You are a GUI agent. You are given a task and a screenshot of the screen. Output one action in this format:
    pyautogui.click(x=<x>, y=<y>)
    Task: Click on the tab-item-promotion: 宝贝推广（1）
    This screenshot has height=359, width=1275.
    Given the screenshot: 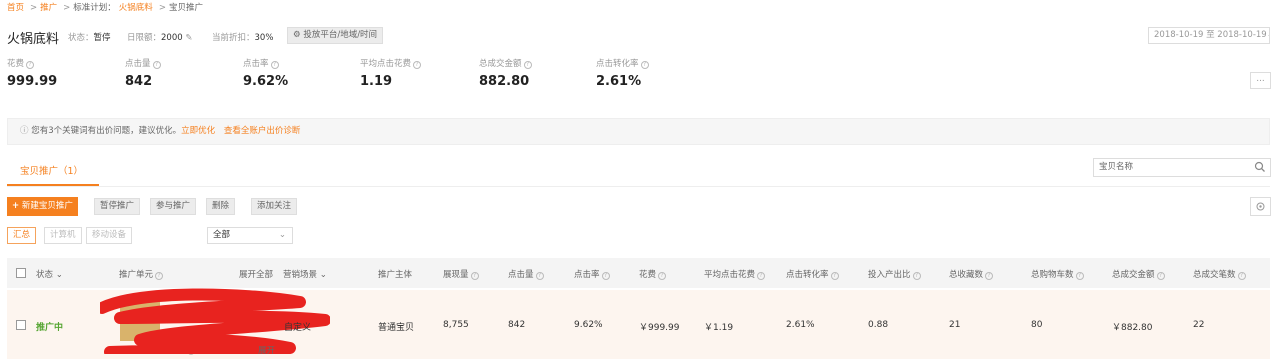 What is the action you would take?
    pyautogui.click(x=51, y=170)
    